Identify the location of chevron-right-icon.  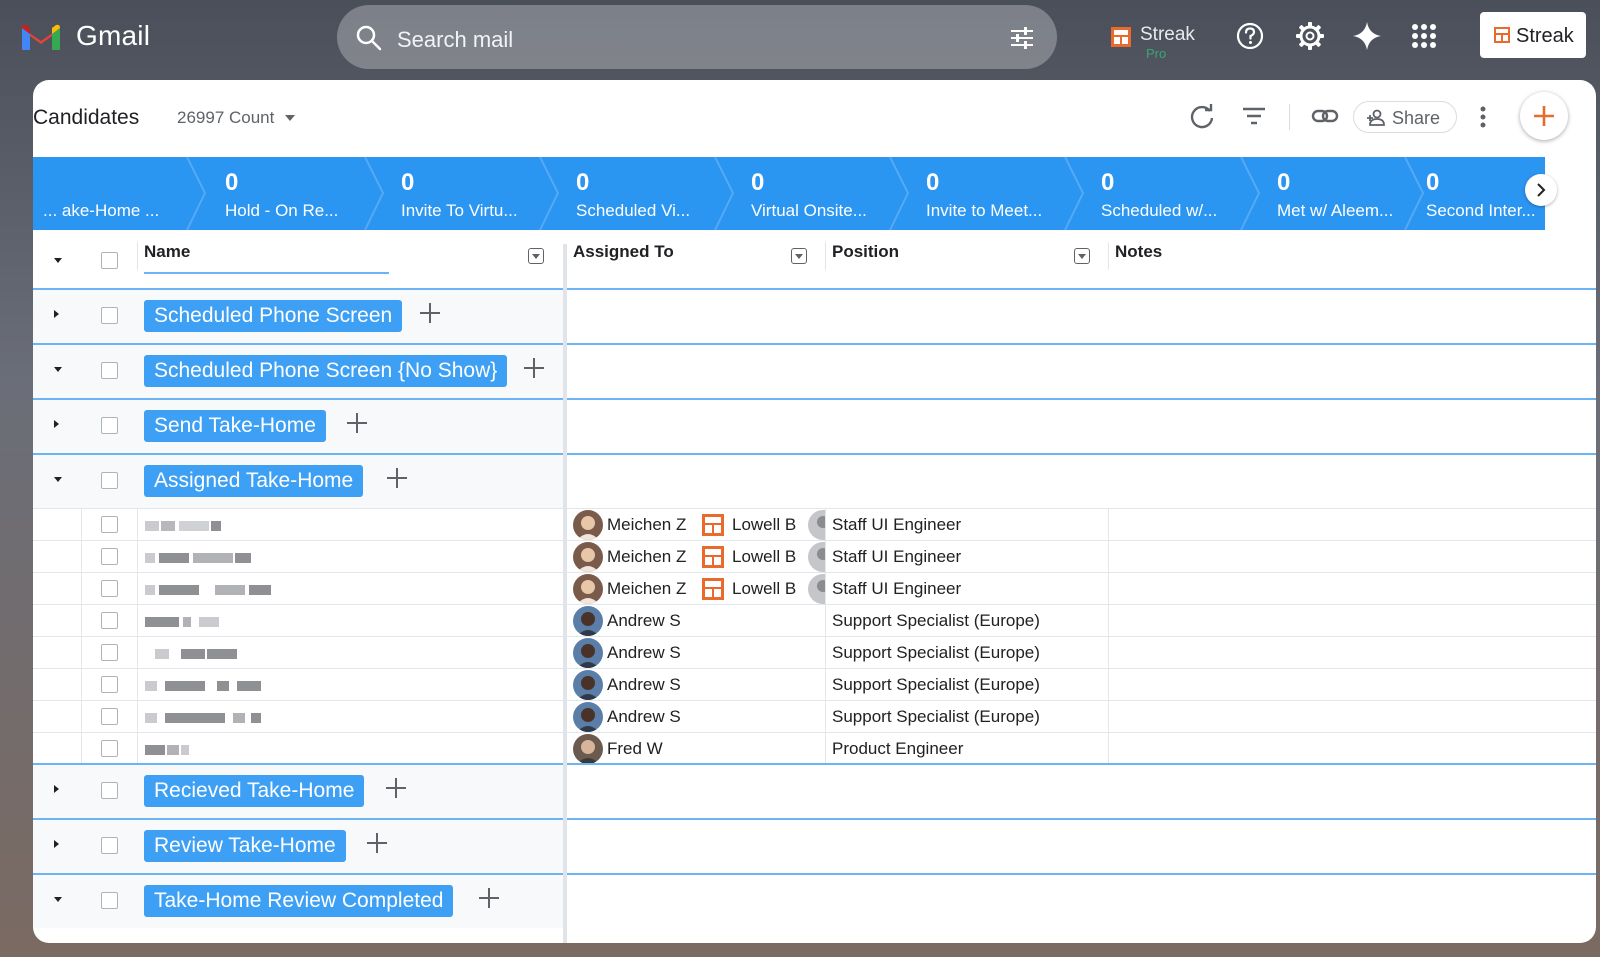
(1541, 190).